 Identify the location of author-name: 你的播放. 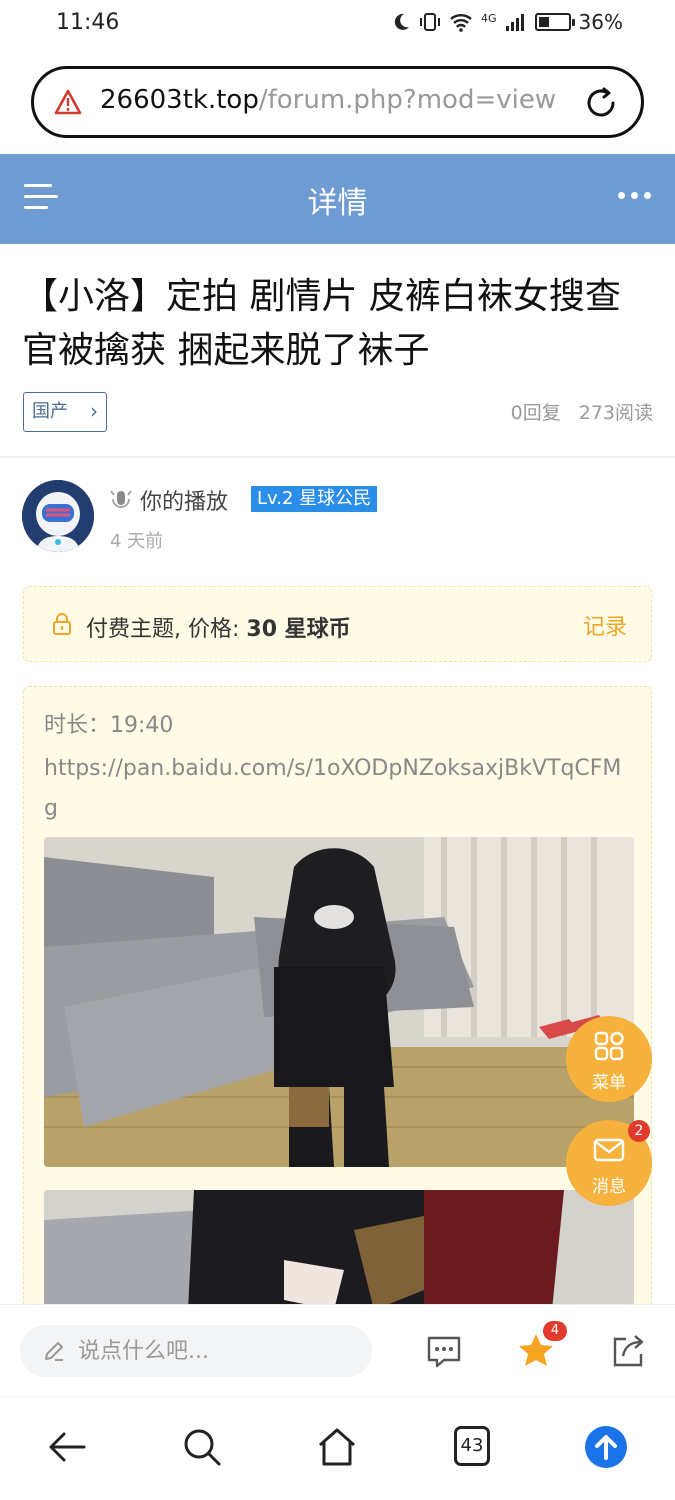
(168, 500).